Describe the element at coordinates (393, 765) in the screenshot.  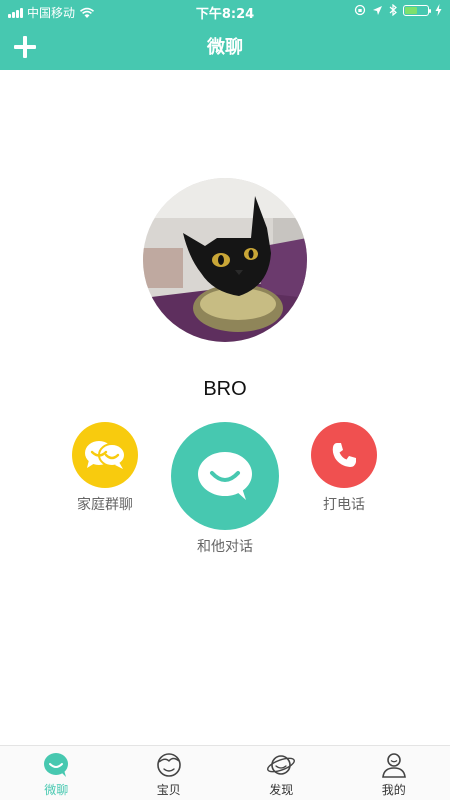
I see `person-icon` at that location.